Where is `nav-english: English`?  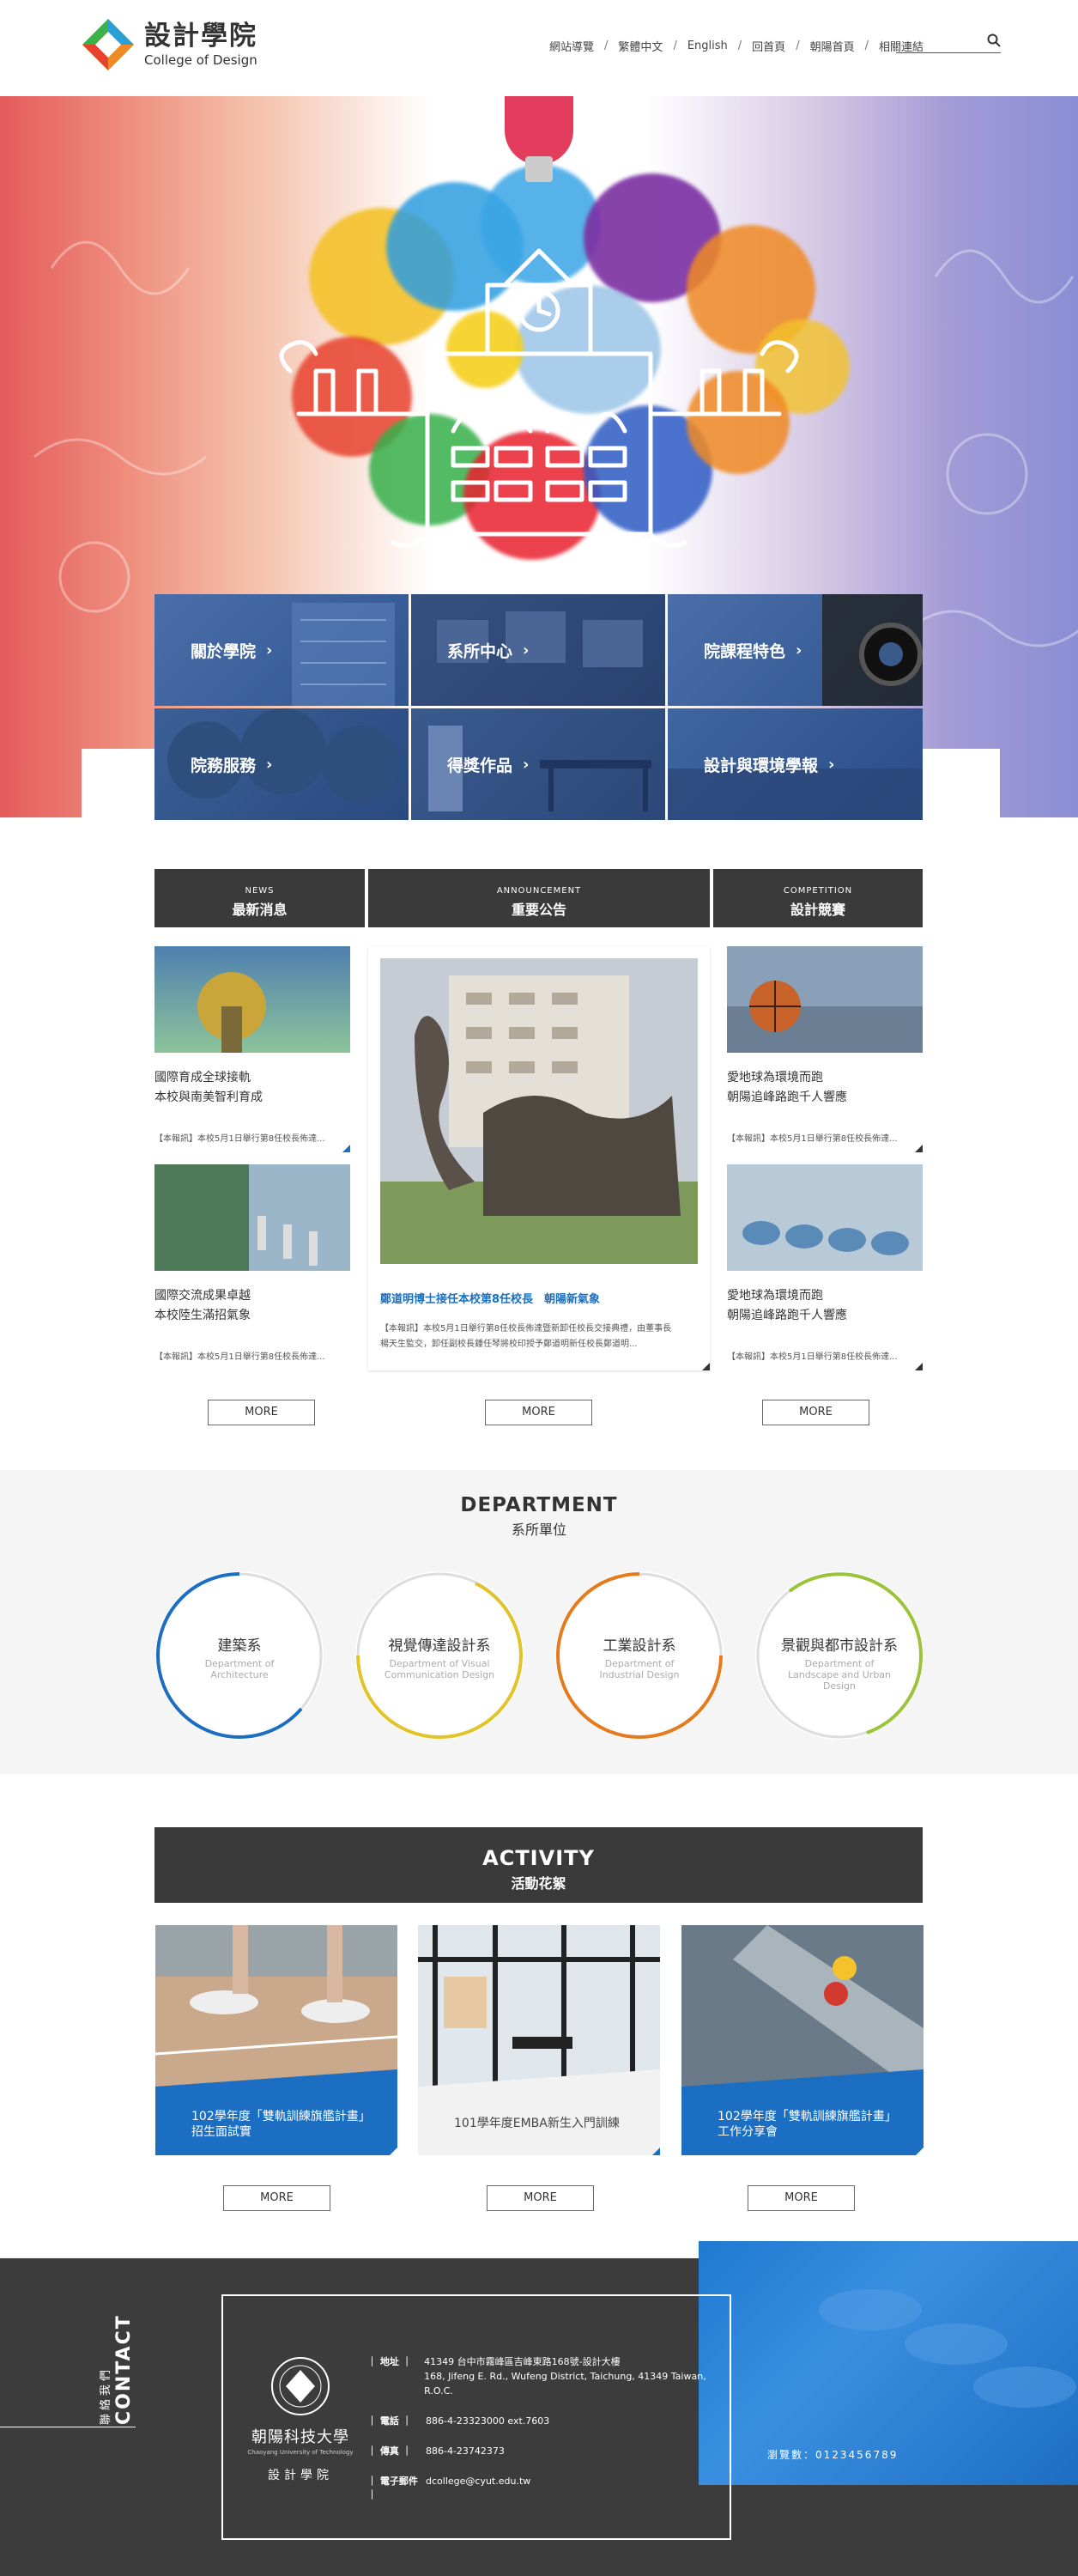 nav-english: English is located at coordinates (707, 45).